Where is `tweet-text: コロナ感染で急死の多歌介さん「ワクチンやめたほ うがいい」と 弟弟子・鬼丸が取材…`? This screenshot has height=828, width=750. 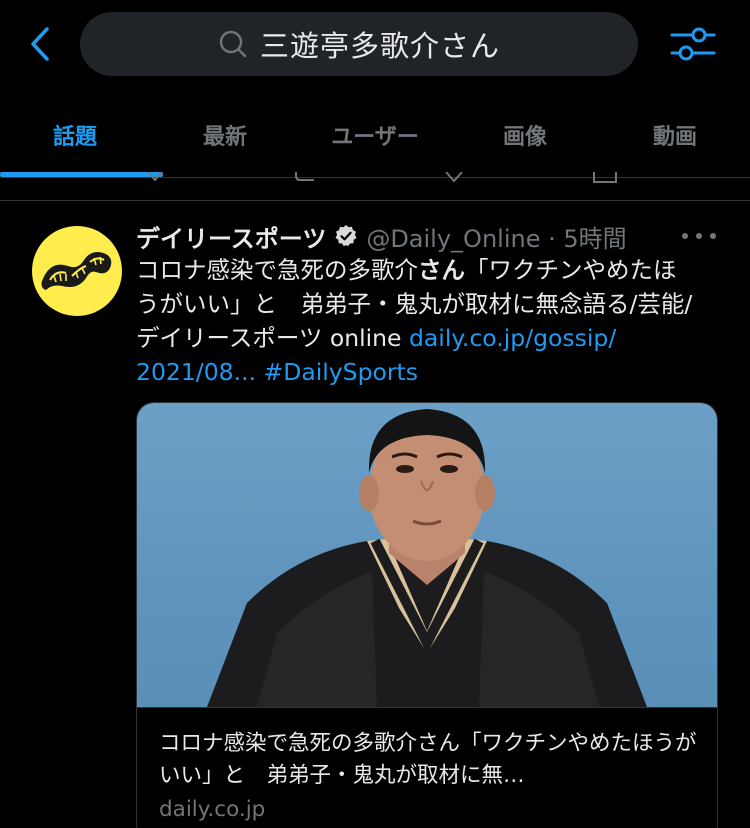 tweet-text: コロナ感染で急死の多歌介さん「ワクチンやめたほ うがいい」と 弟弟子・鬼丸が取材… is located at coordinates (431, 321).